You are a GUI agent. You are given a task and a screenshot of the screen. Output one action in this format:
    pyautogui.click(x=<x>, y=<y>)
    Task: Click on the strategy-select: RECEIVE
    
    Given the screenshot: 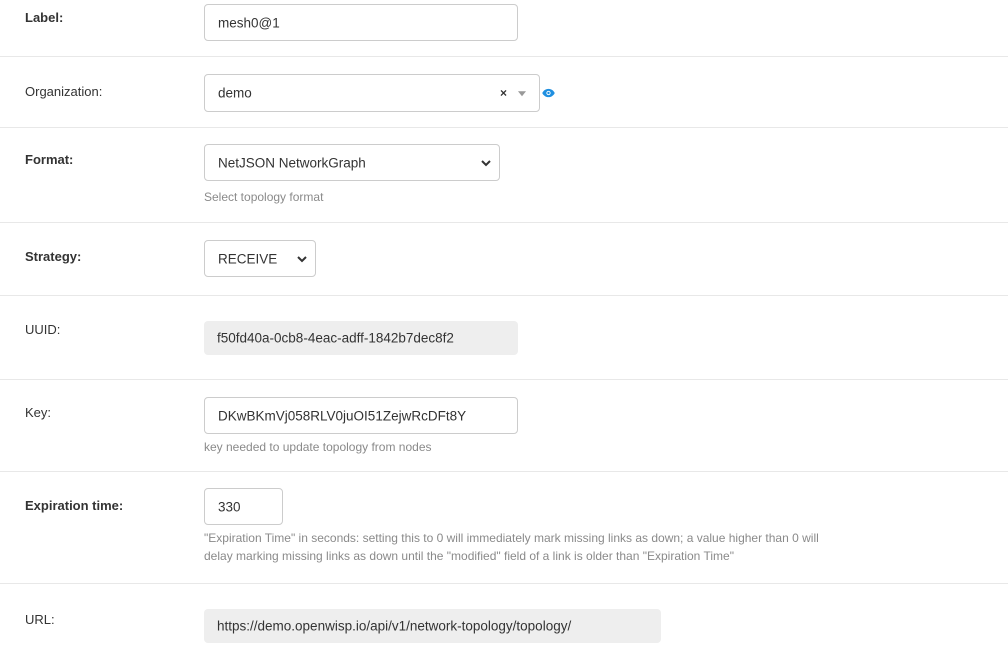 What is the action you would take?
    pyautogui.click(x=260, y=258)
    